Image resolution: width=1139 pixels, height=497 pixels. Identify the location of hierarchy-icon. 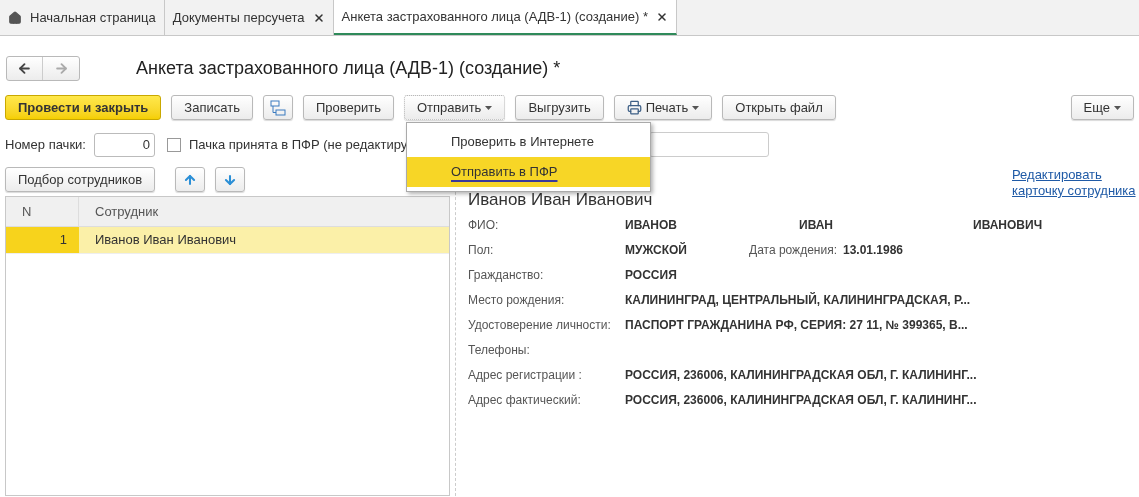
(277, 107).